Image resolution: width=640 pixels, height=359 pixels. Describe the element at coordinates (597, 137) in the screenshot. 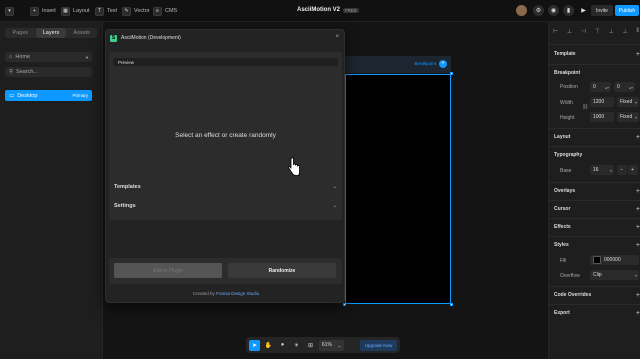

I see `layout-section: Layout +` at that location.